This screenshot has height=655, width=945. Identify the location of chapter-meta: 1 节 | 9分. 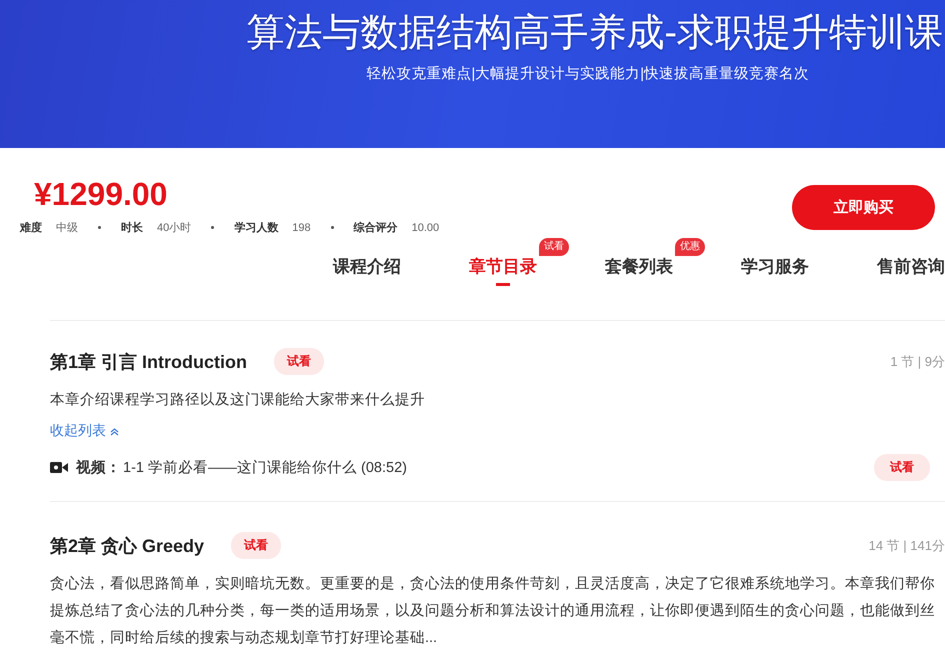
(917, 361).